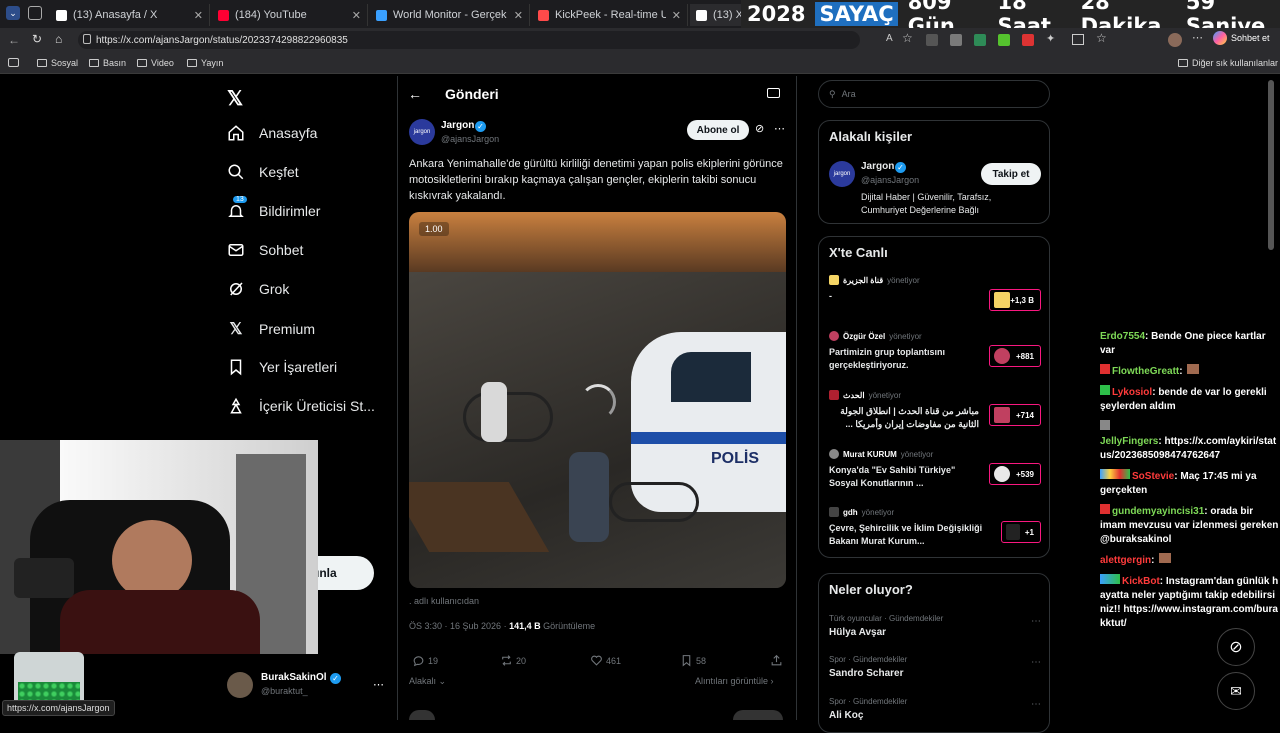 The width and height of the screenshot is (1280, 733). I want to click on workspaces-icon, so click(35, 13).